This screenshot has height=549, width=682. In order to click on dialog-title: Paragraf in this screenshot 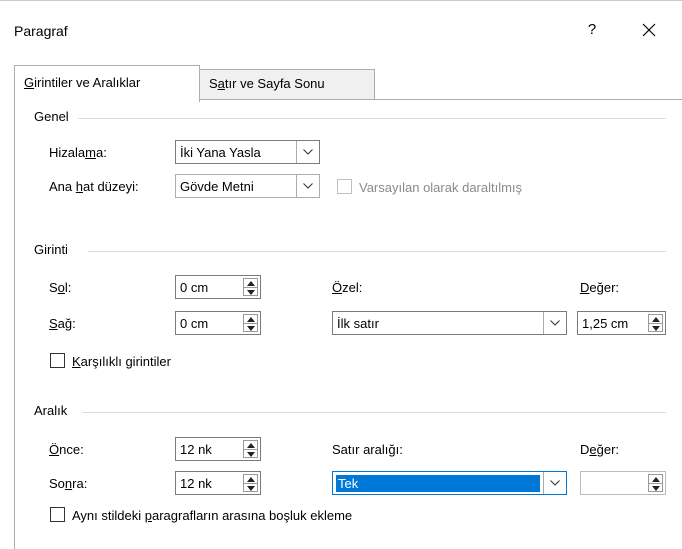, I will do `click(41, 31)`.